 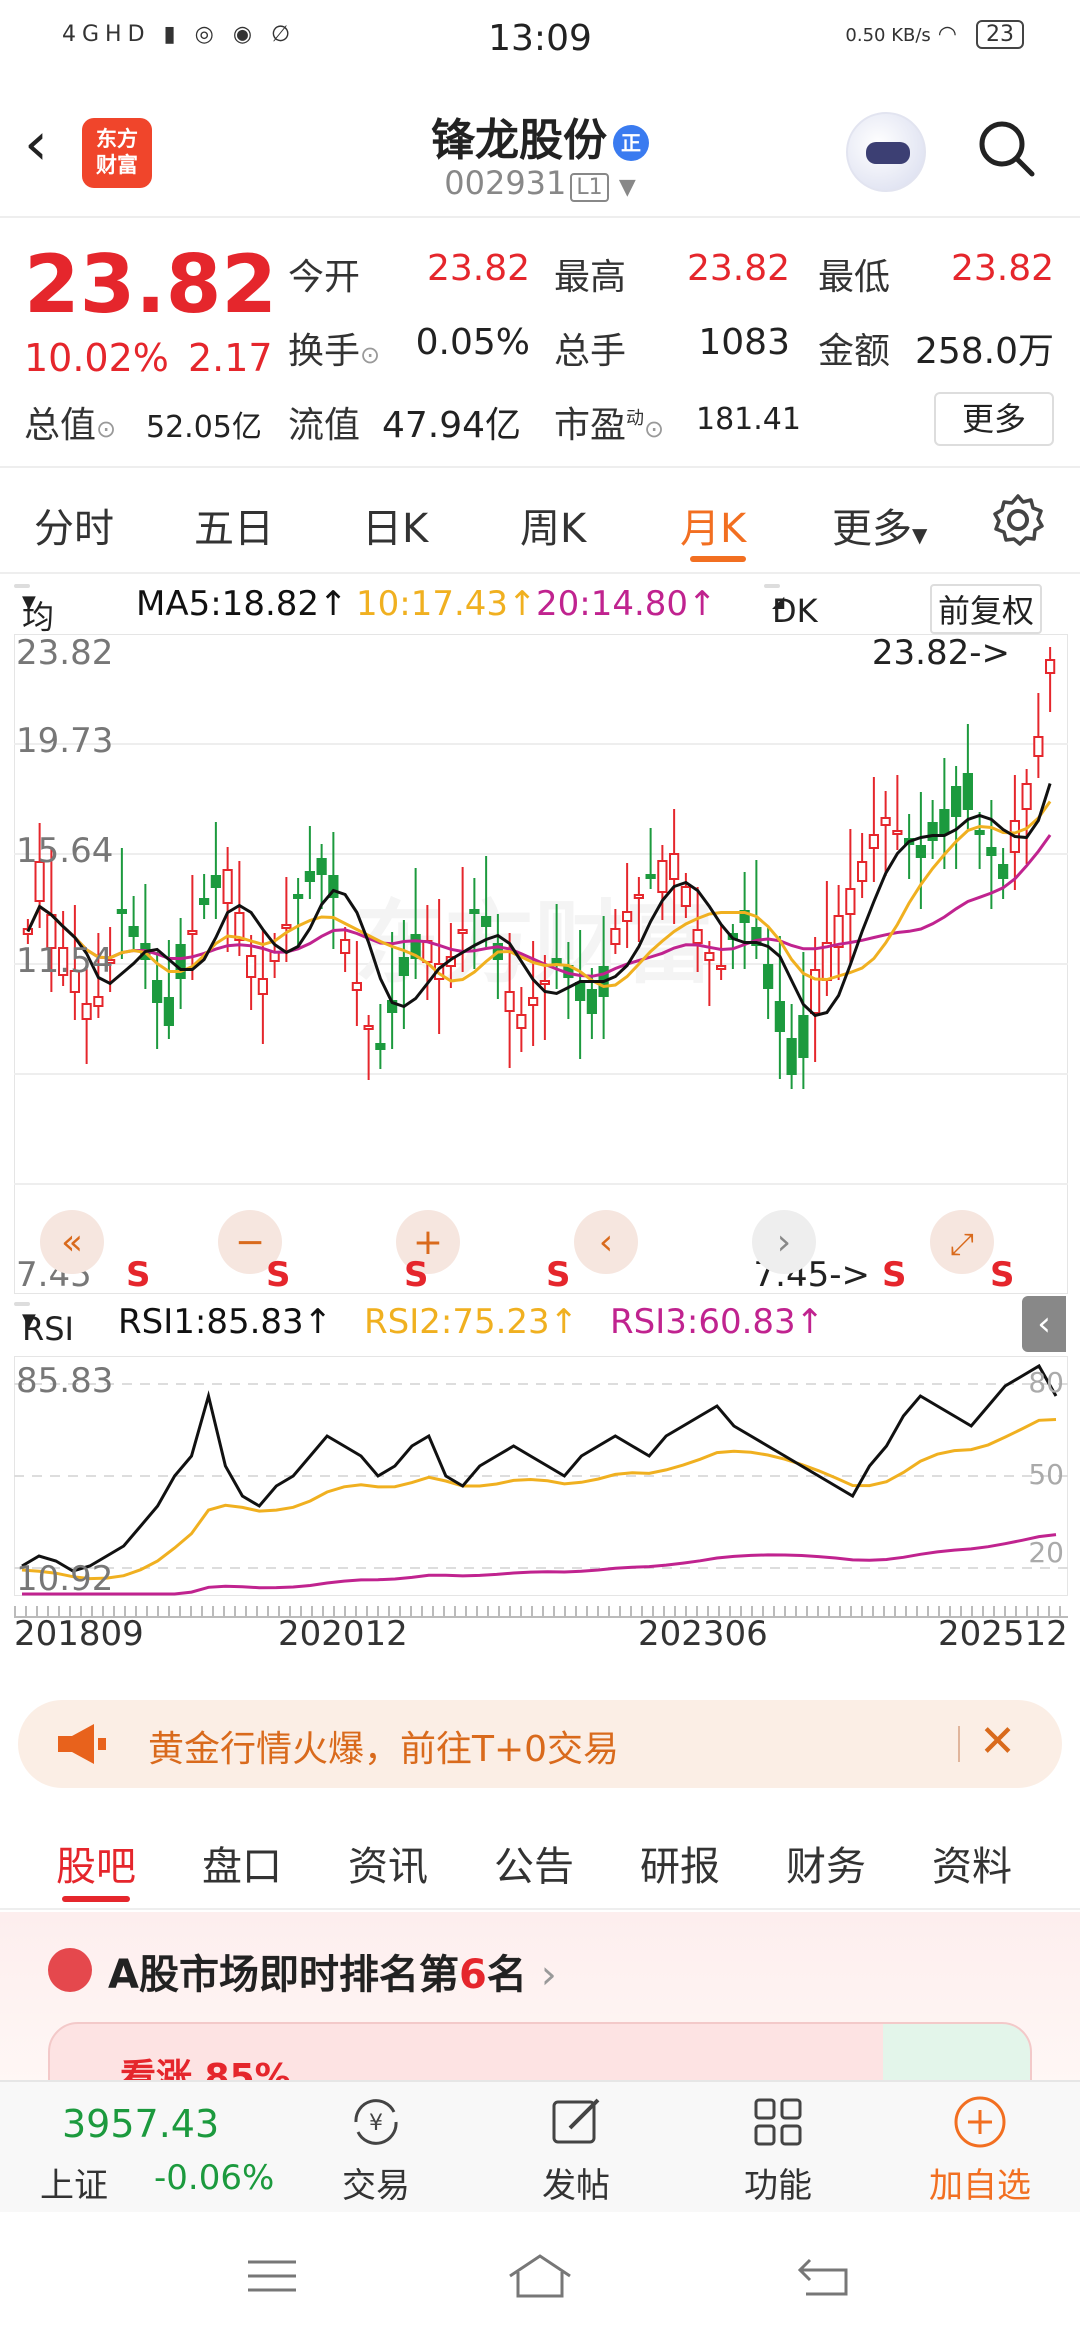 What do you see at coordinates (826, 1863) in the screenshot?
I see `tab-finance: 财务` at bounding box center [826, 1863].